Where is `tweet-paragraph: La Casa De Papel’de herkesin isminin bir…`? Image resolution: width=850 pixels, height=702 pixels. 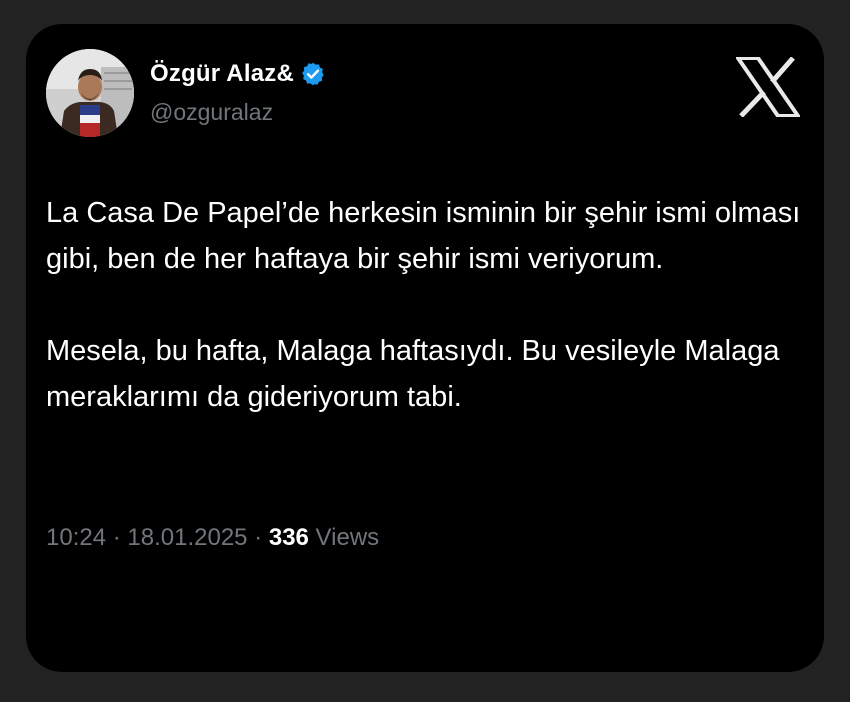 tweet-paragraph: La Casa De Papel’de herkesin isminin bir… is located at coordinates (423, 236).